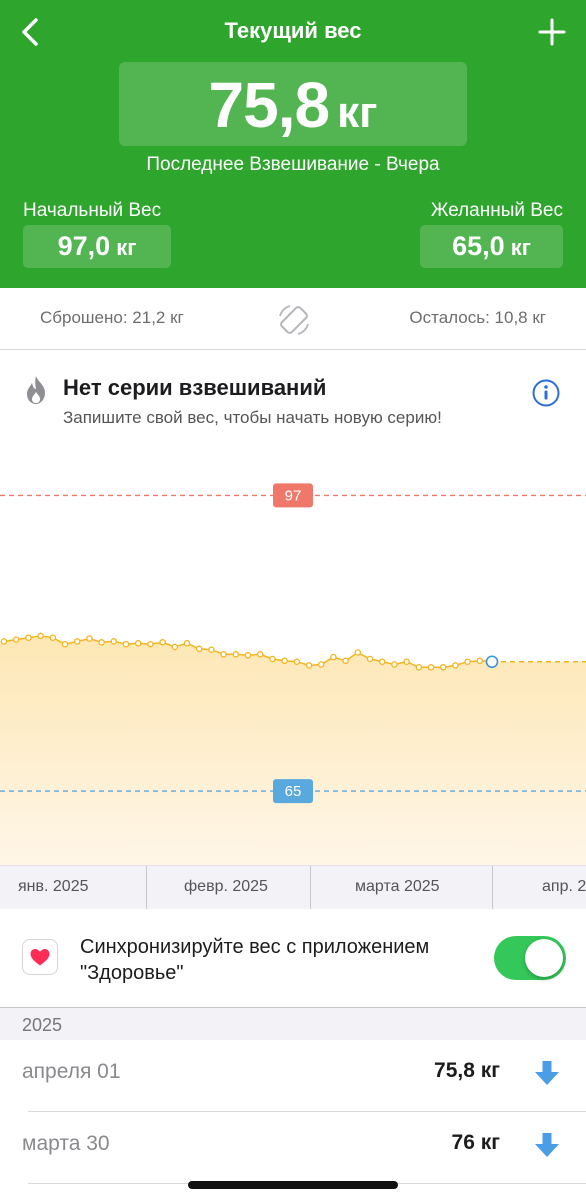 The height and width of the screenshot is (1200, 586). Describe the element at coordinates (53, 886) in the screenshot. I see `month-label: янв. 2025` at that location.